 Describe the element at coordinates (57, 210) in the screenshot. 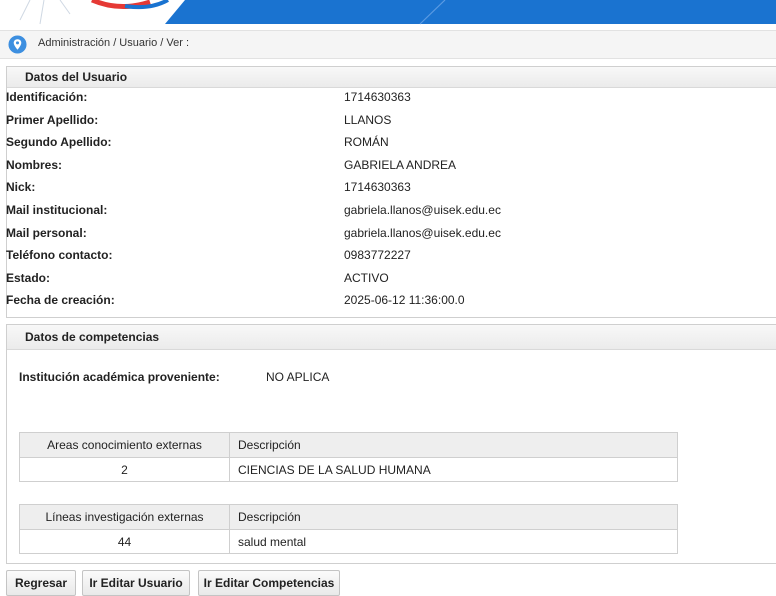

I see `field-label: Mail institucional:` at that location.